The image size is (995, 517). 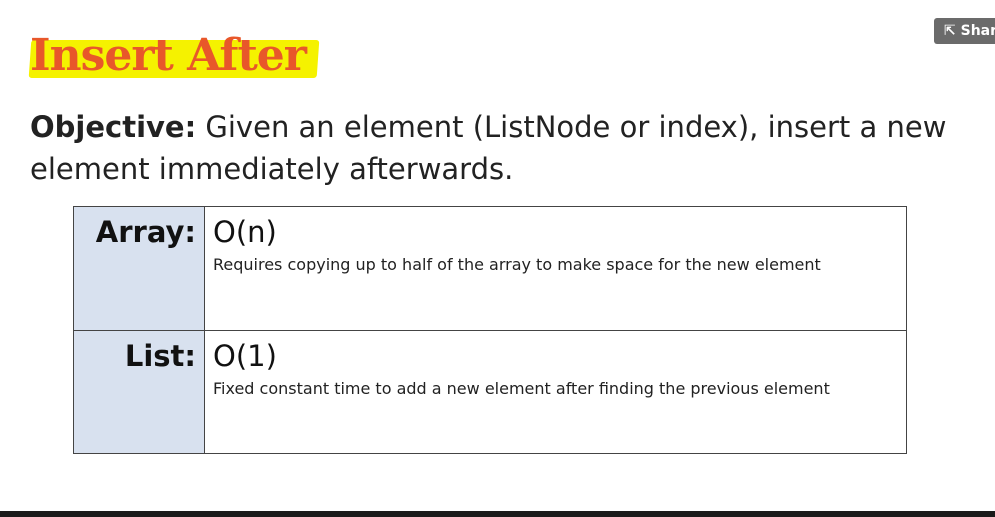 I want to click on row-description-main: Fixed constant time to add a new element, so click(x=382, y=388).